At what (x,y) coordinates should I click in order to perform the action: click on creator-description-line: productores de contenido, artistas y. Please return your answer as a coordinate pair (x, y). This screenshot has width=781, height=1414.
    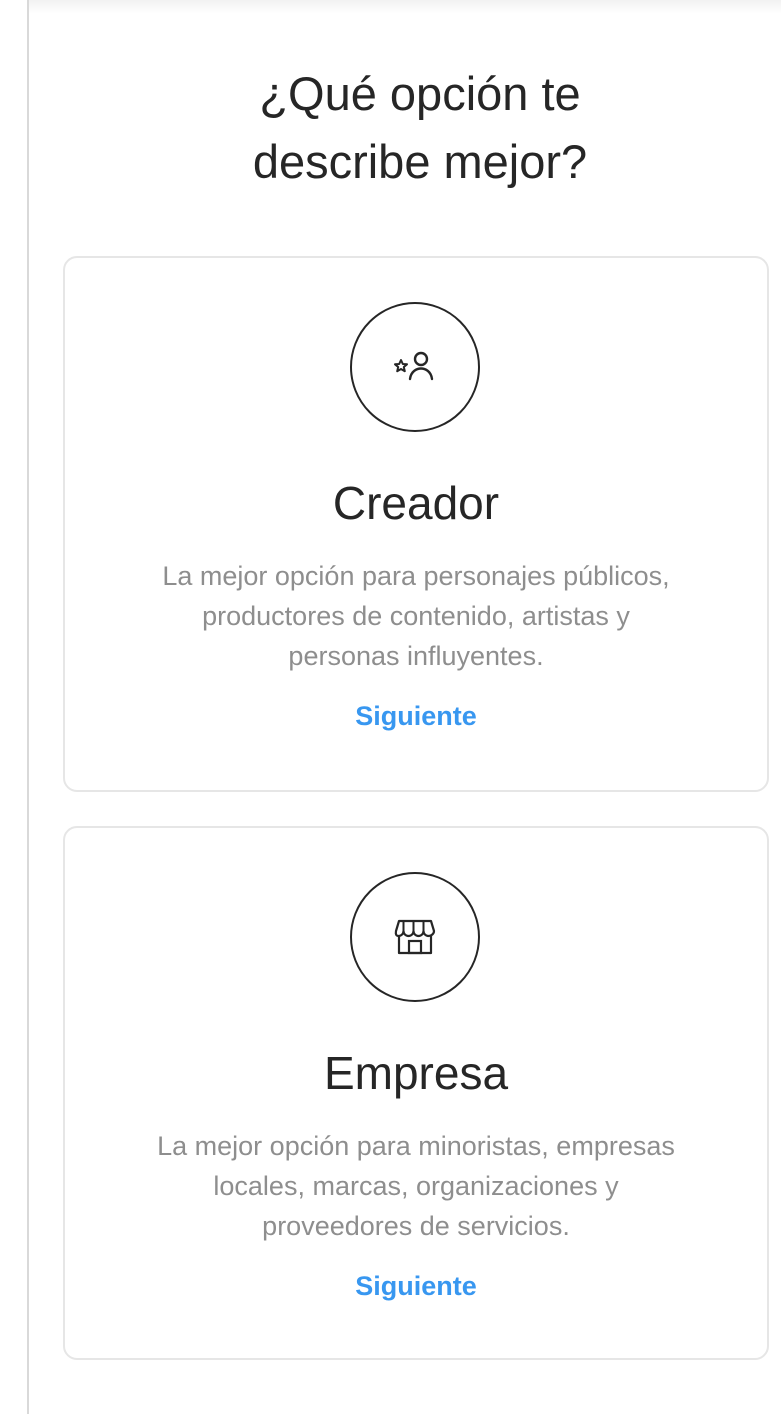
    Looking at the image, I should click on (416, 616).